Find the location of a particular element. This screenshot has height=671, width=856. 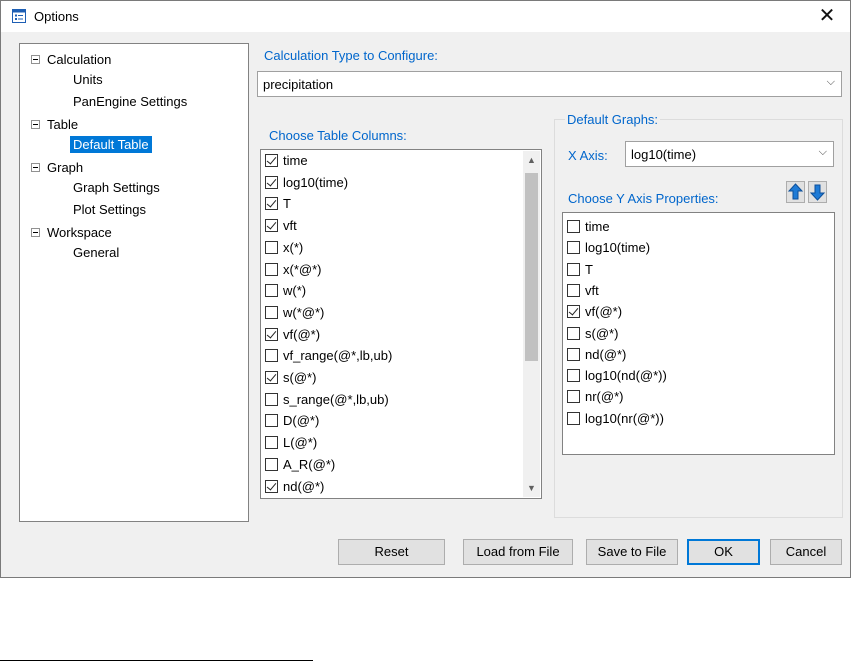

move-down-button is located at coordinates (817, 192).